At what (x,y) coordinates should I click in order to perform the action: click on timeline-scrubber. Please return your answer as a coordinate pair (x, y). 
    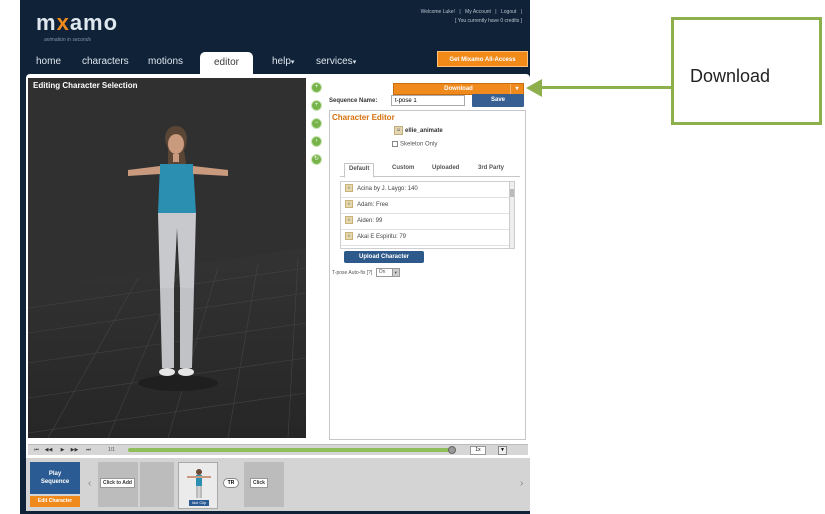
    Looking at the image, I should click on (452, 450).